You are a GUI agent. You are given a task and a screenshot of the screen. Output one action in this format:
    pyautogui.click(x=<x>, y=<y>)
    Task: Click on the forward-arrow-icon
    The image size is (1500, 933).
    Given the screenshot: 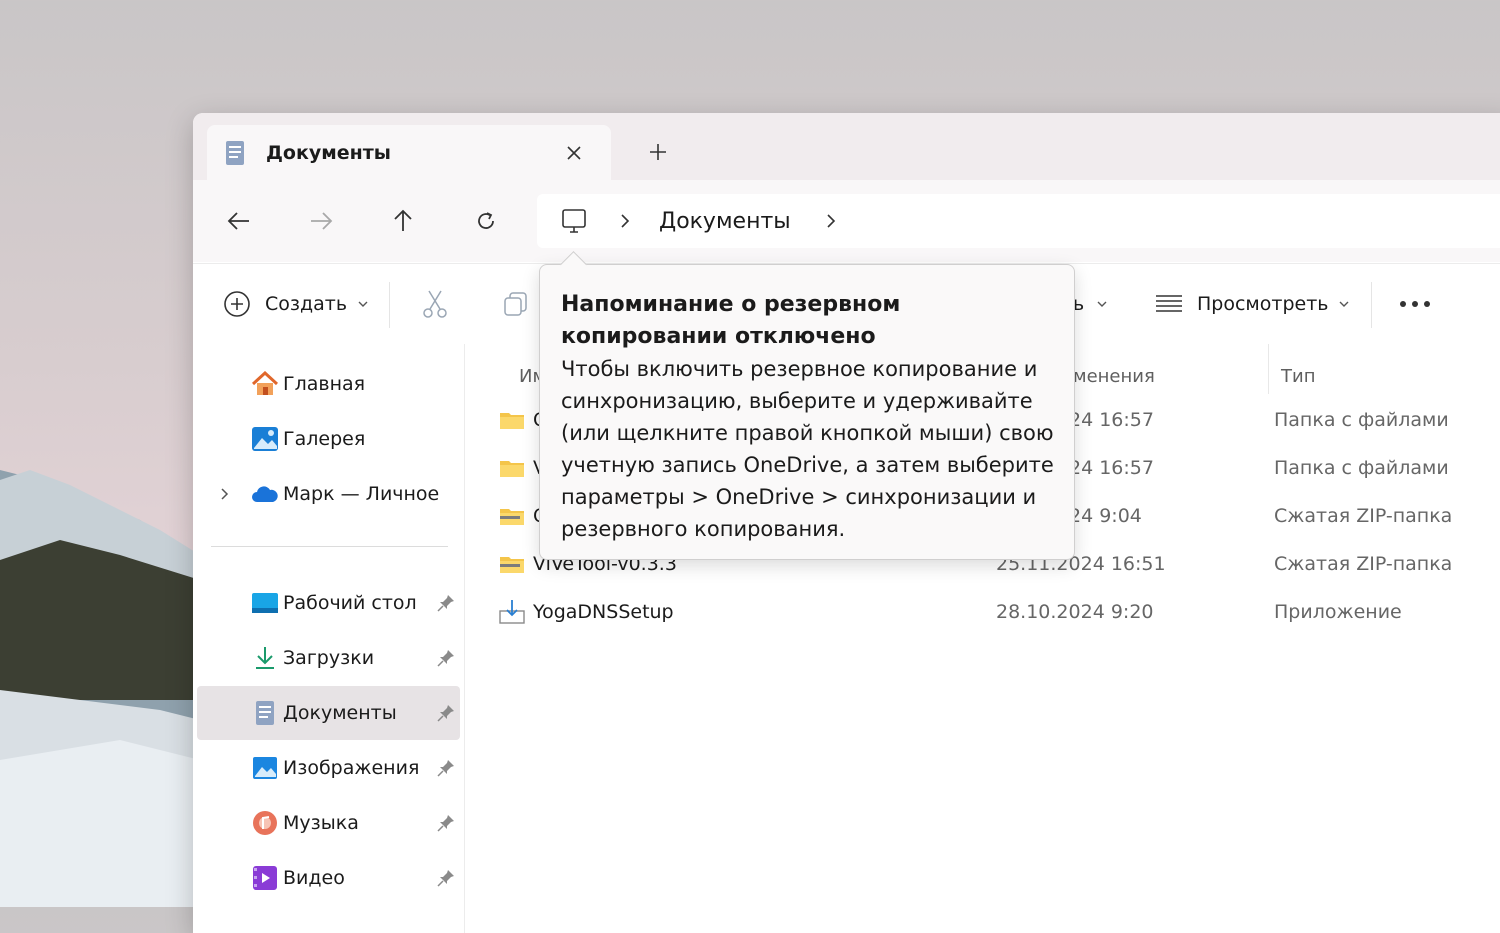 What is the action you would take?
    pyautogui.click(x=321, y=221)
    